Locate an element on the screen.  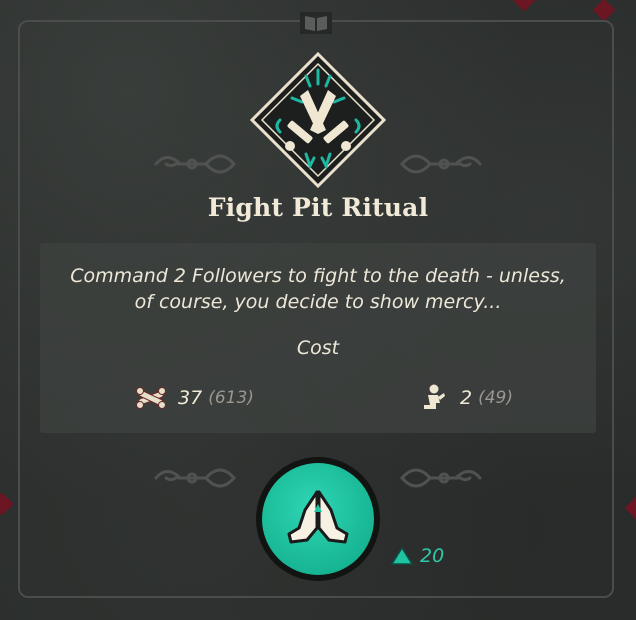
perform-ritual-button is located at coordinates (318, 519).